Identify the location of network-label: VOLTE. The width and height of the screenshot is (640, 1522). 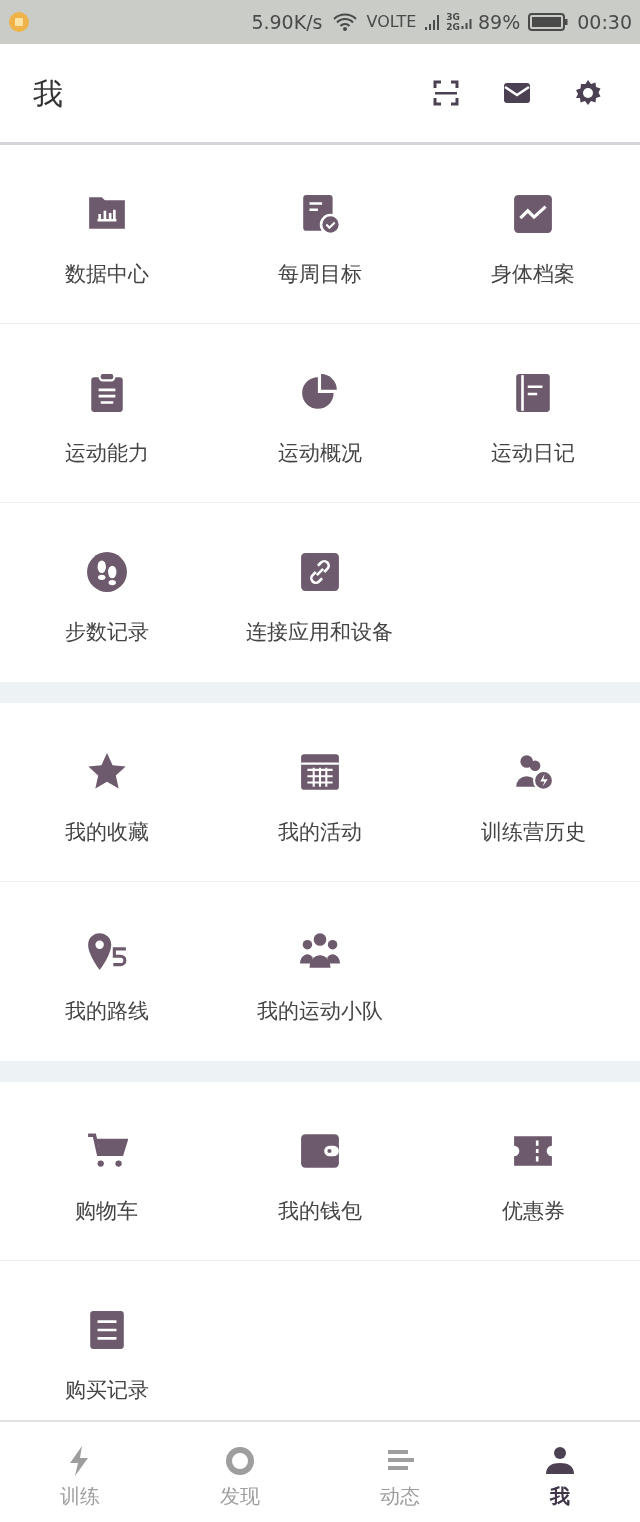
(391, 22).